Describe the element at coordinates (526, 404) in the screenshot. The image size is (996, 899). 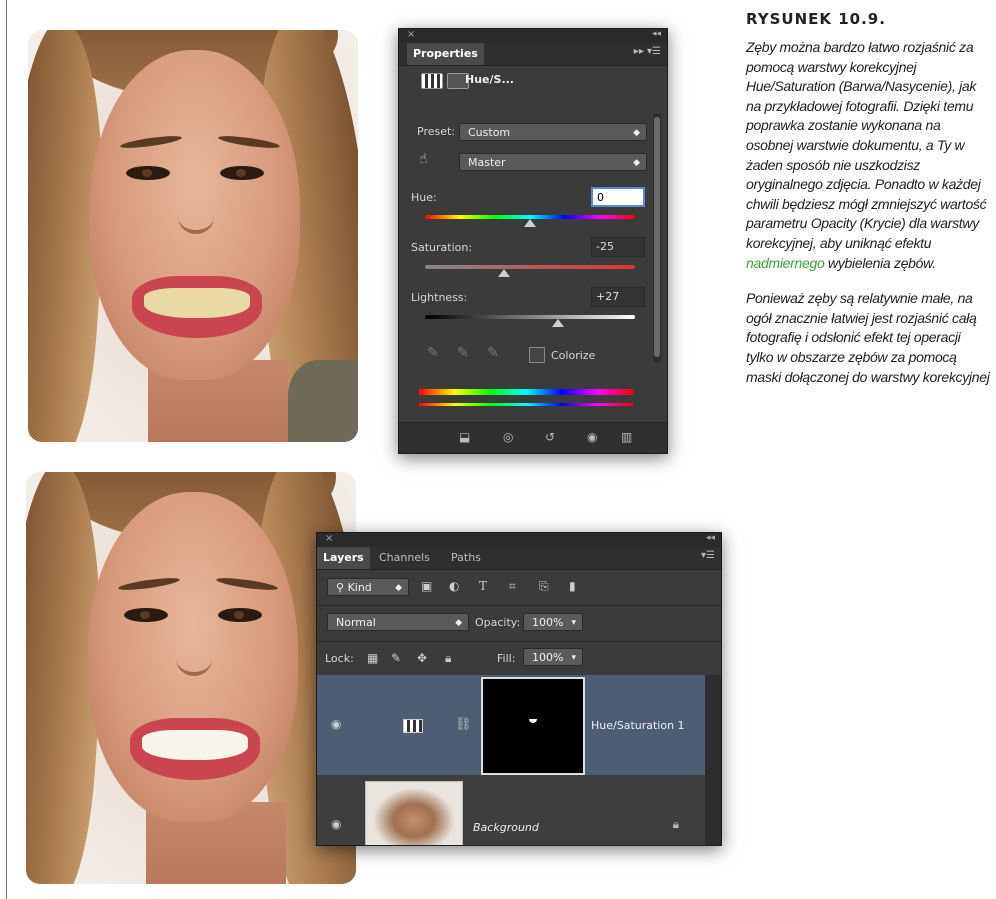
I see `hue-spectrum-result` at that location.